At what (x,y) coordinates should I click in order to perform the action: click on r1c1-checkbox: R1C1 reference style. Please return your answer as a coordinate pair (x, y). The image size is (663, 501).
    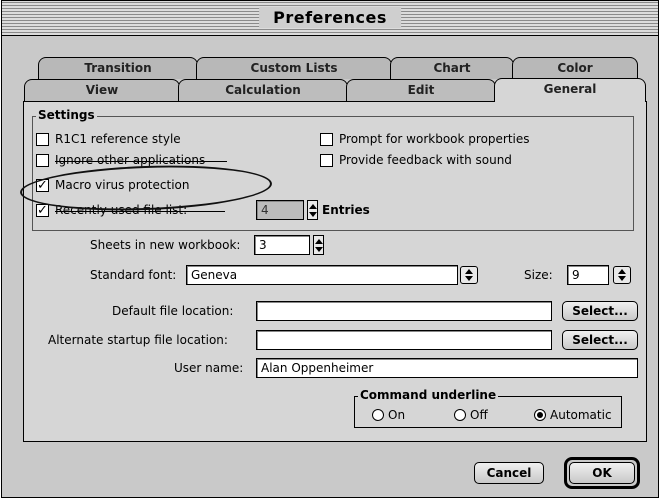
    Looking at the image, I should click on (108, 139).